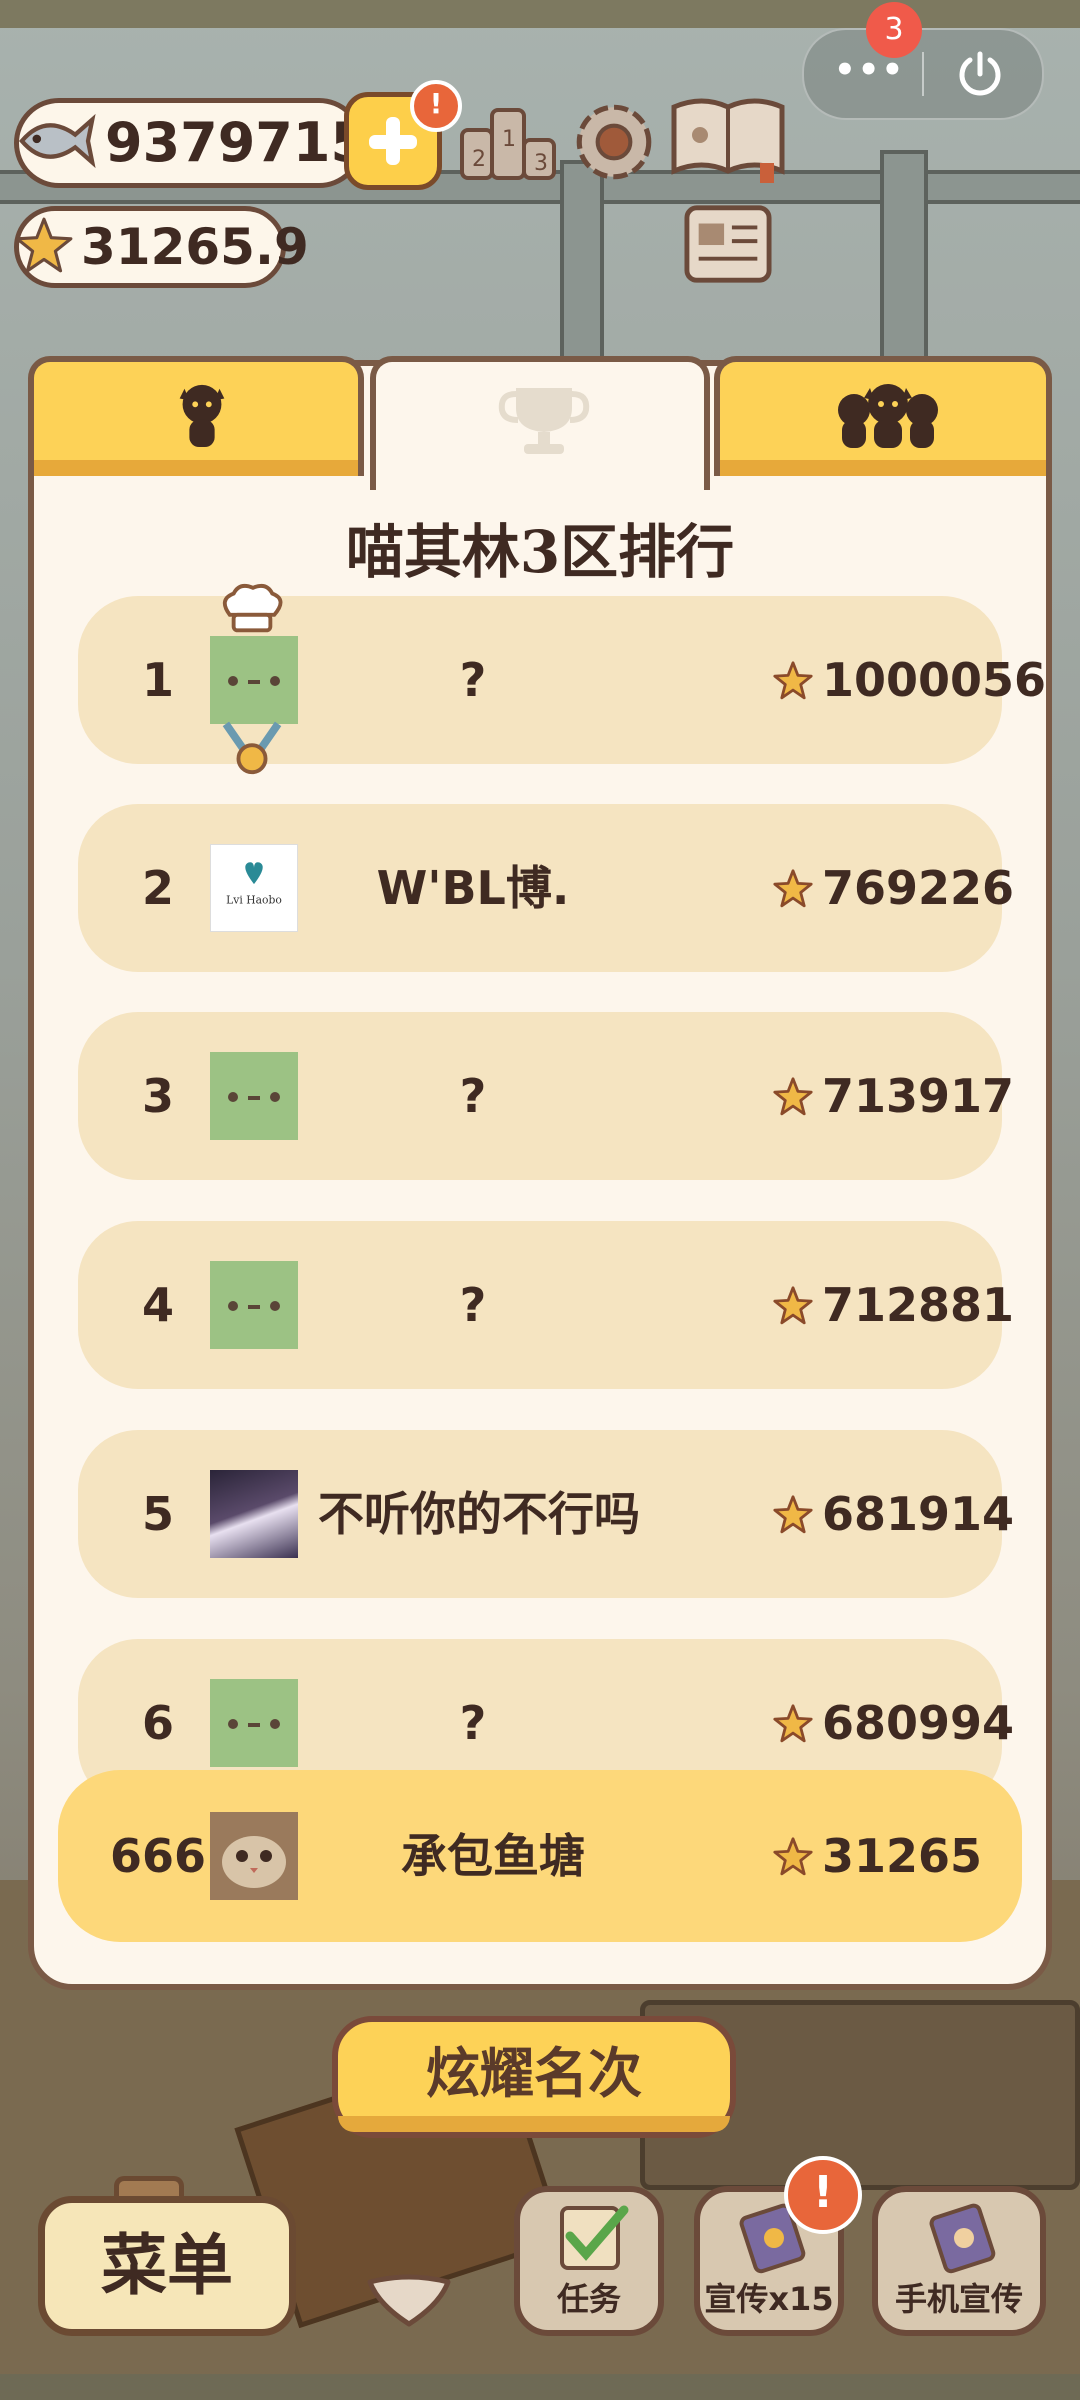 This screenshot has width=1080, height=2400. Describe the element at coordinates (167, 2266) in the screenshot. I see `menu-button: 菜单` at that location.